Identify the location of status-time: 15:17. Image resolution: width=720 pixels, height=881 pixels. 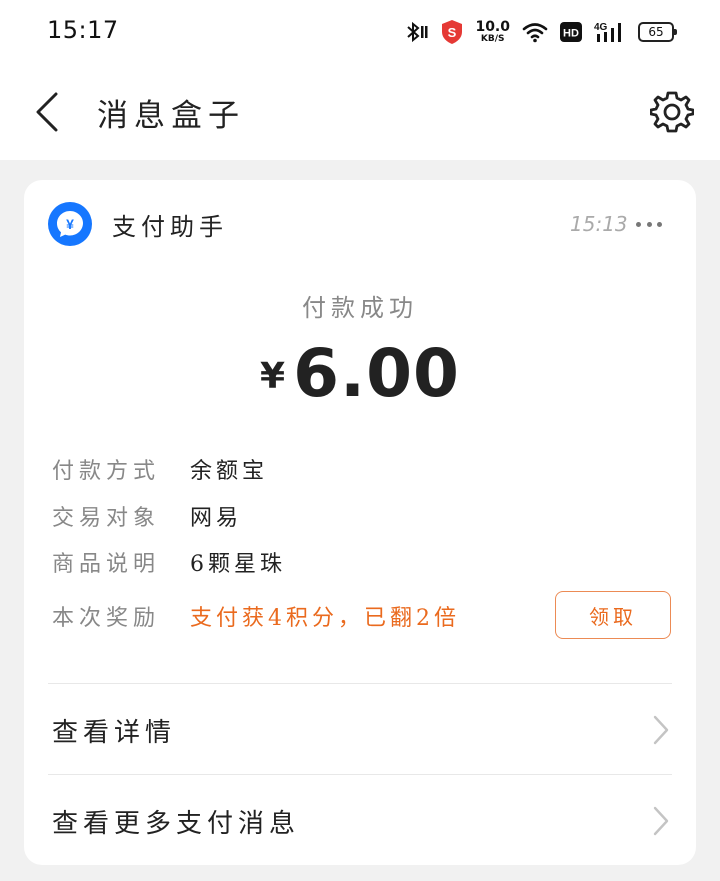
(83, 30).